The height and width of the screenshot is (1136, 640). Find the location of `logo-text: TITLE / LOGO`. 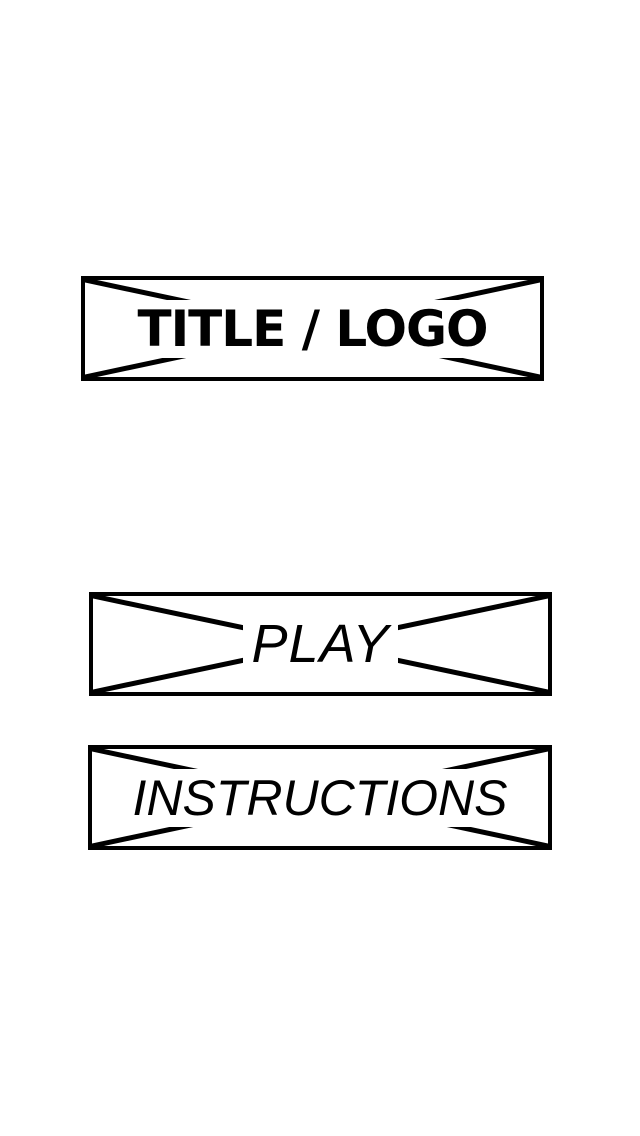

logo-text: TITLE / LOGO is located at coordinates (312, 328).